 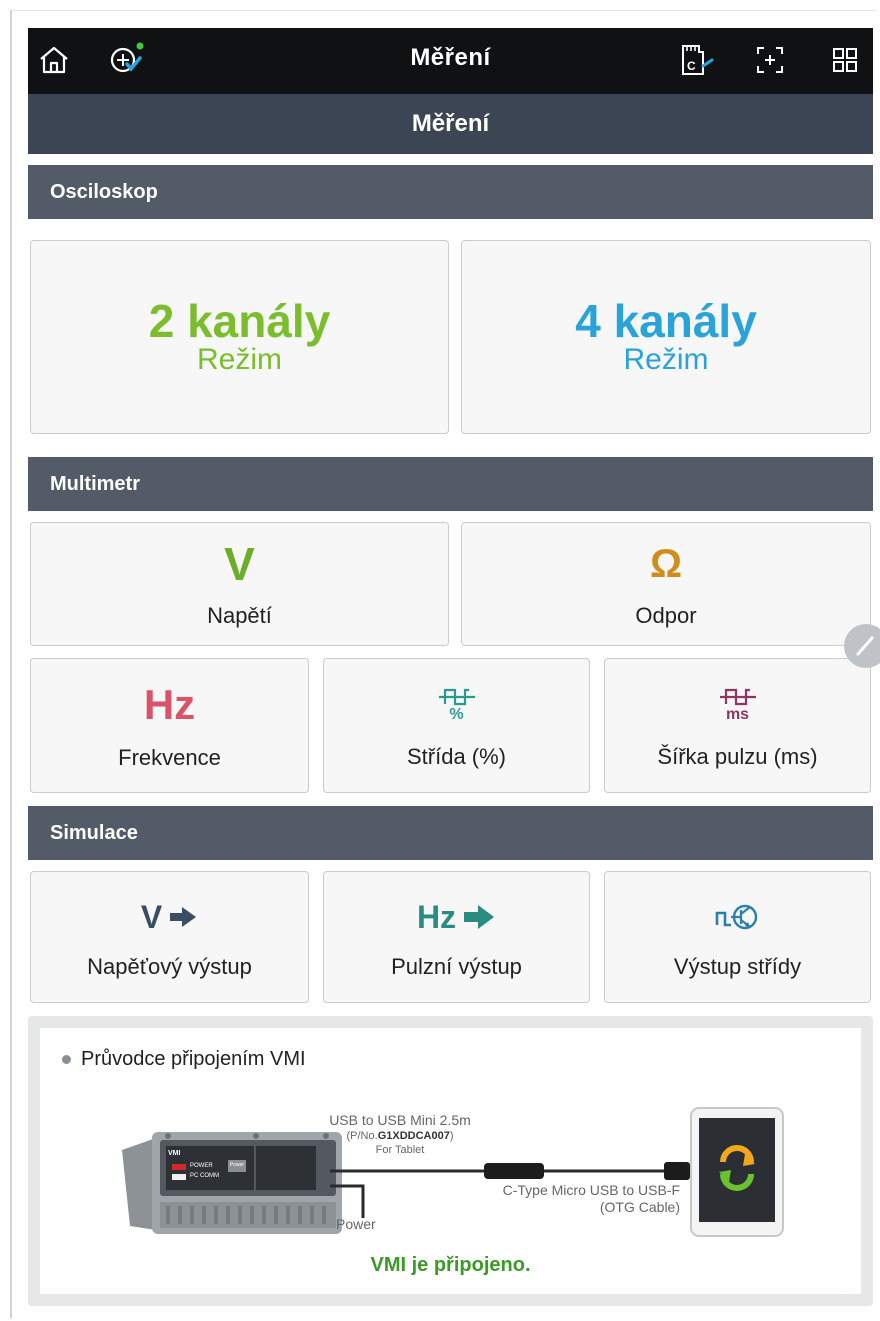 What do you see at coordinates (169, 966) in the screenshot?
I see `voltage-output-label: Napěťový výstup` at bounding box center [169, 966].